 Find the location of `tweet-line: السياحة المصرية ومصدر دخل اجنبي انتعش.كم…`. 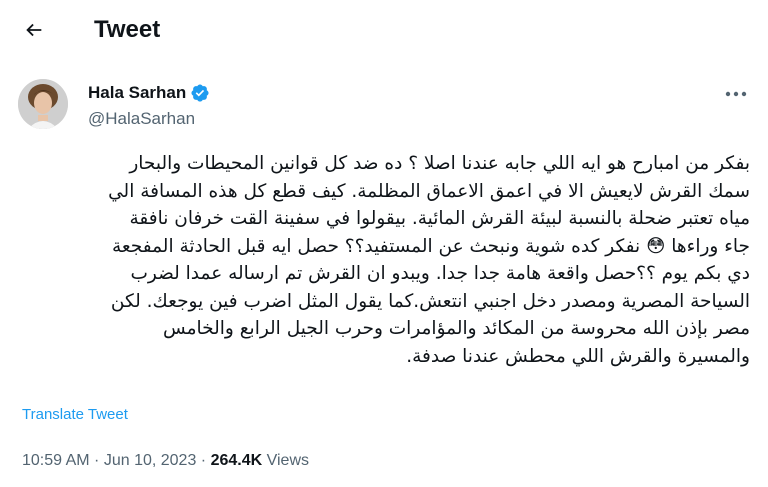

tweet-line: السياحة المصرية ومصدر دخل اجنبي انتعش.كم… is located at coordinates (430, 301).